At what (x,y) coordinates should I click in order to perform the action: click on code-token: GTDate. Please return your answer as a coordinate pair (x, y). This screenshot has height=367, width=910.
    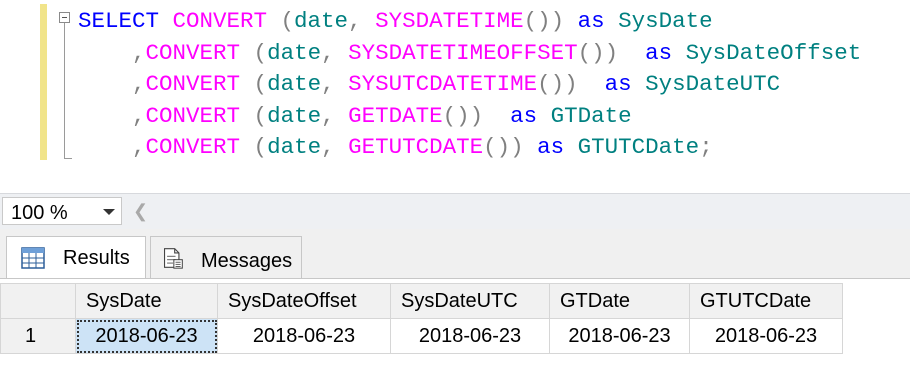
    Looking at the image, I should click on (591, 115).